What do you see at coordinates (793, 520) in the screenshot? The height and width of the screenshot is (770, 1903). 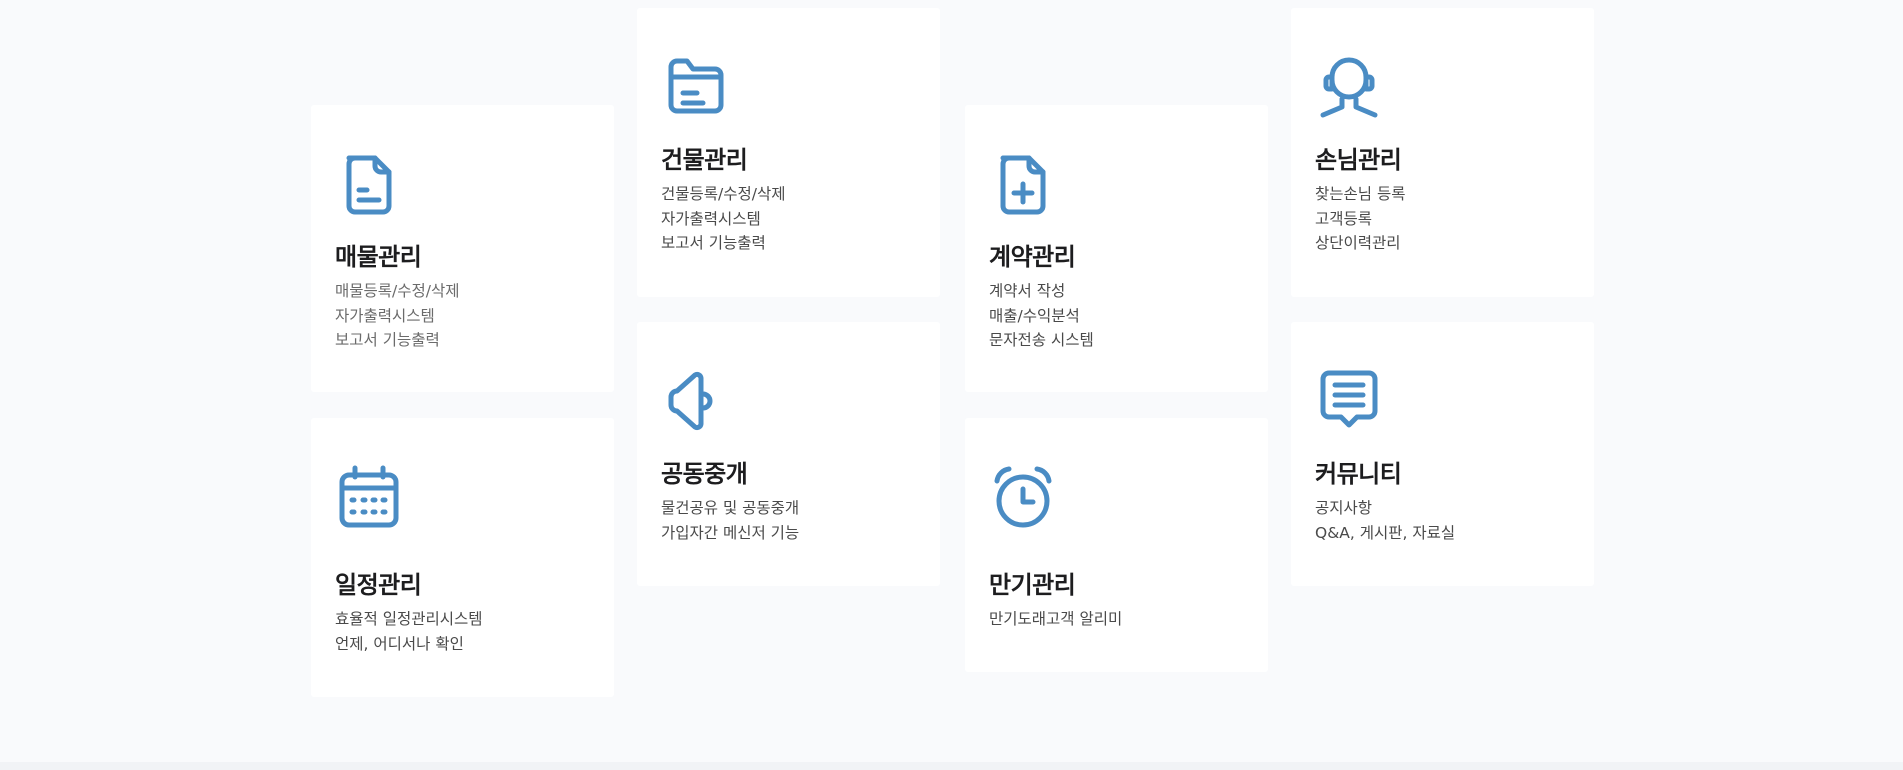 I see `card-description: 물건공유 및 공동중개 가입자간 메신저 기능` at bounding box center [793, 520].